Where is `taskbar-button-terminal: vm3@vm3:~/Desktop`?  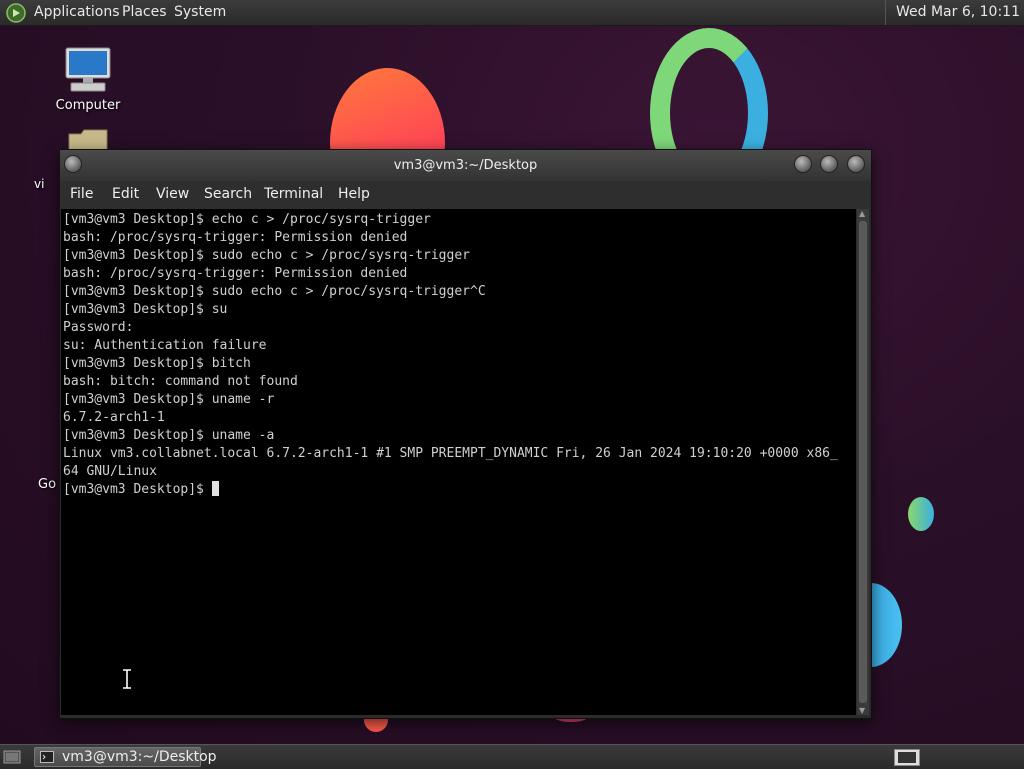 taskbar-button-terminal: vm3@vm3:~/Desktop is located at coordinates (125, 757).